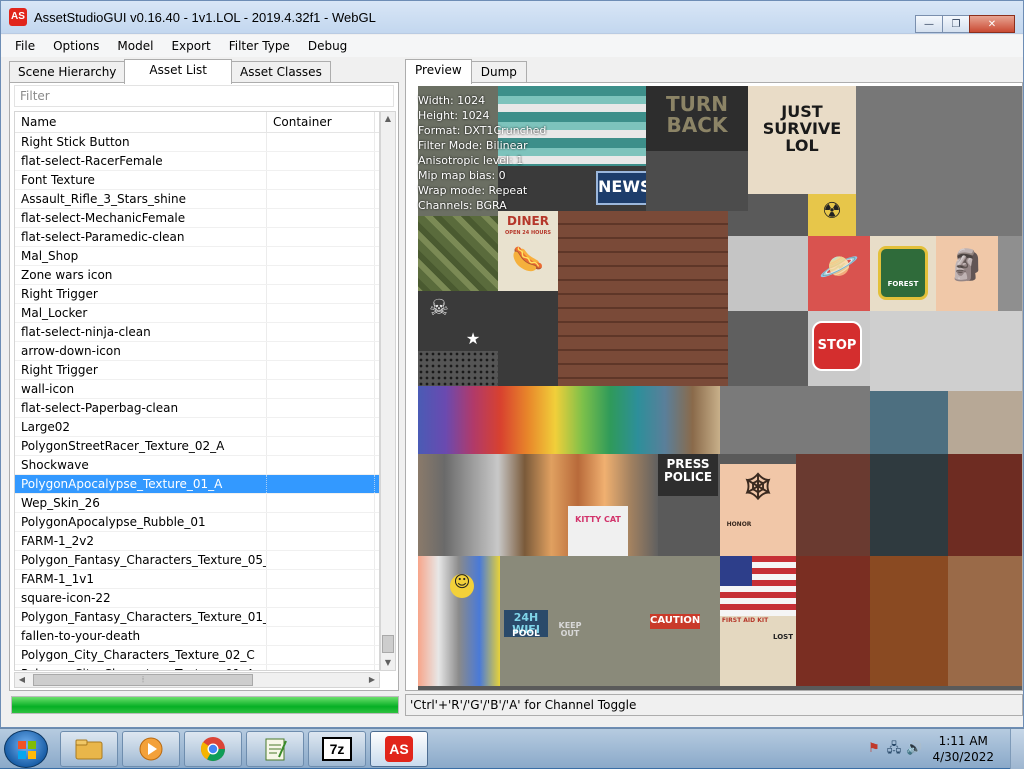 This screenshot has height=769, width=1024. What do you see at coordinates (197, 541) in the screenshot?
I see `asset-list-row: FARM-1_2v2` at bounding box center [197, 541].